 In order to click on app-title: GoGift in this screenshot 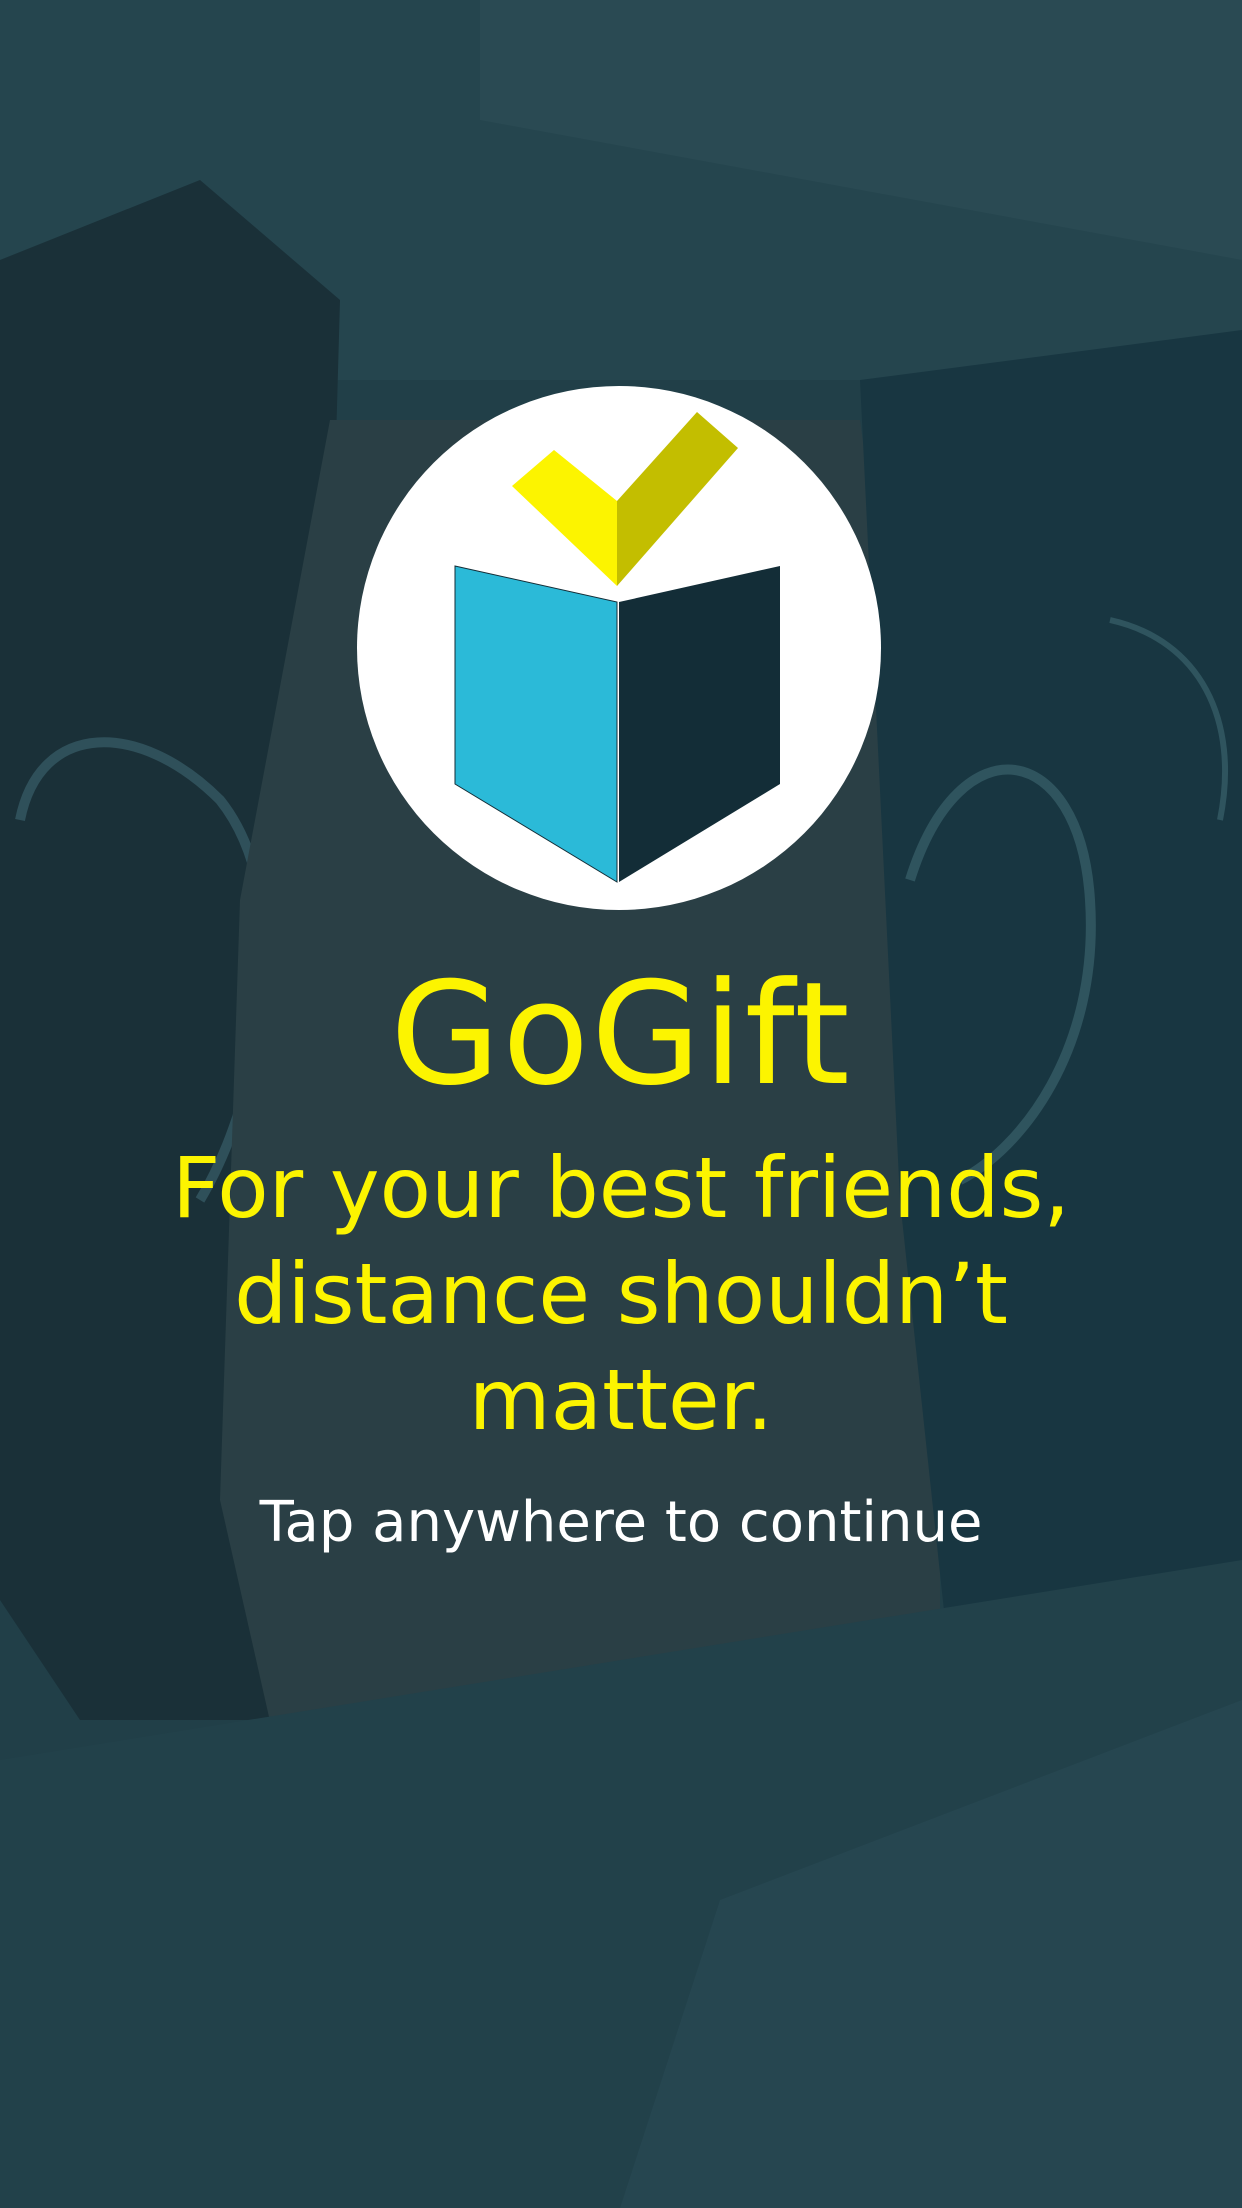, I will do `click(621, 1034)`.